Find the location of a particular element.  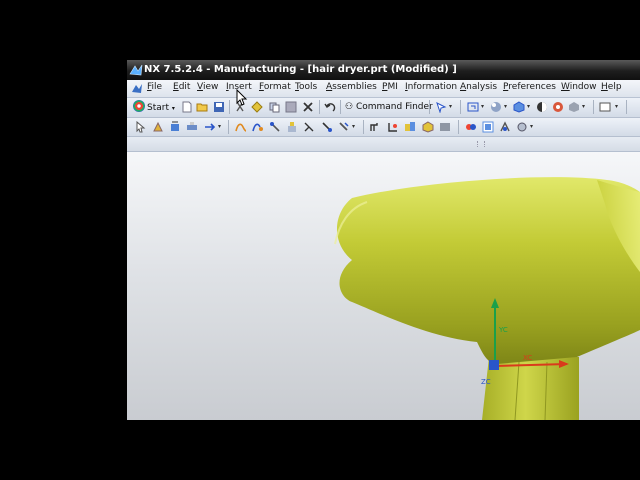

menu-nx-icon is located at coordinates (137, 88).